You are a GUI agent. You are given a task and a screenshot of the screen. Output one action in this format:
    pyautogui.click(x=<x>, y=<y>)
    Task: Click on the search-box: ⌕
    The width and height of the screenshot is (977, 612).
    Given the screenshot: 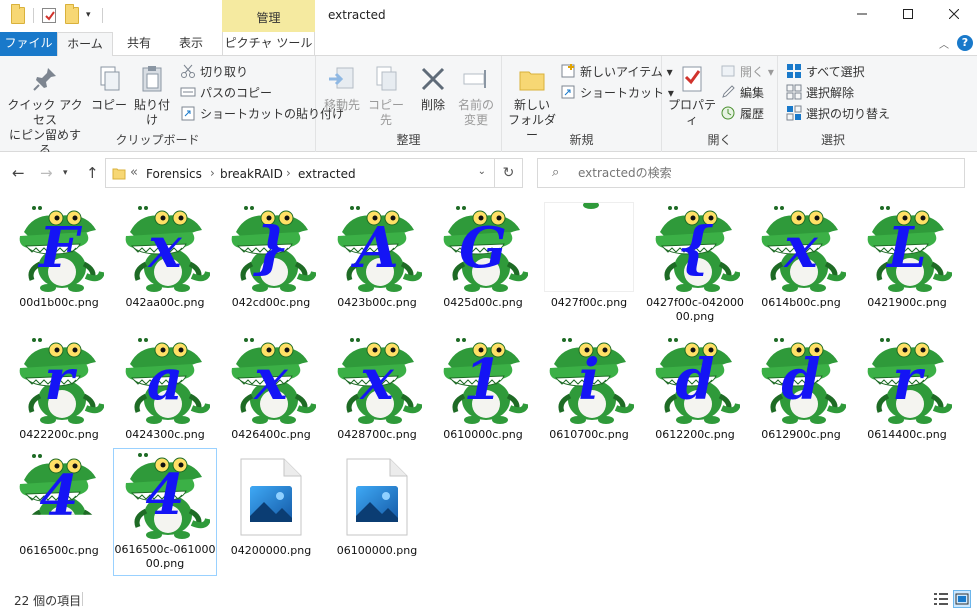 What is the action you would take?
    pyautogui.click(x=751, y=173)
    